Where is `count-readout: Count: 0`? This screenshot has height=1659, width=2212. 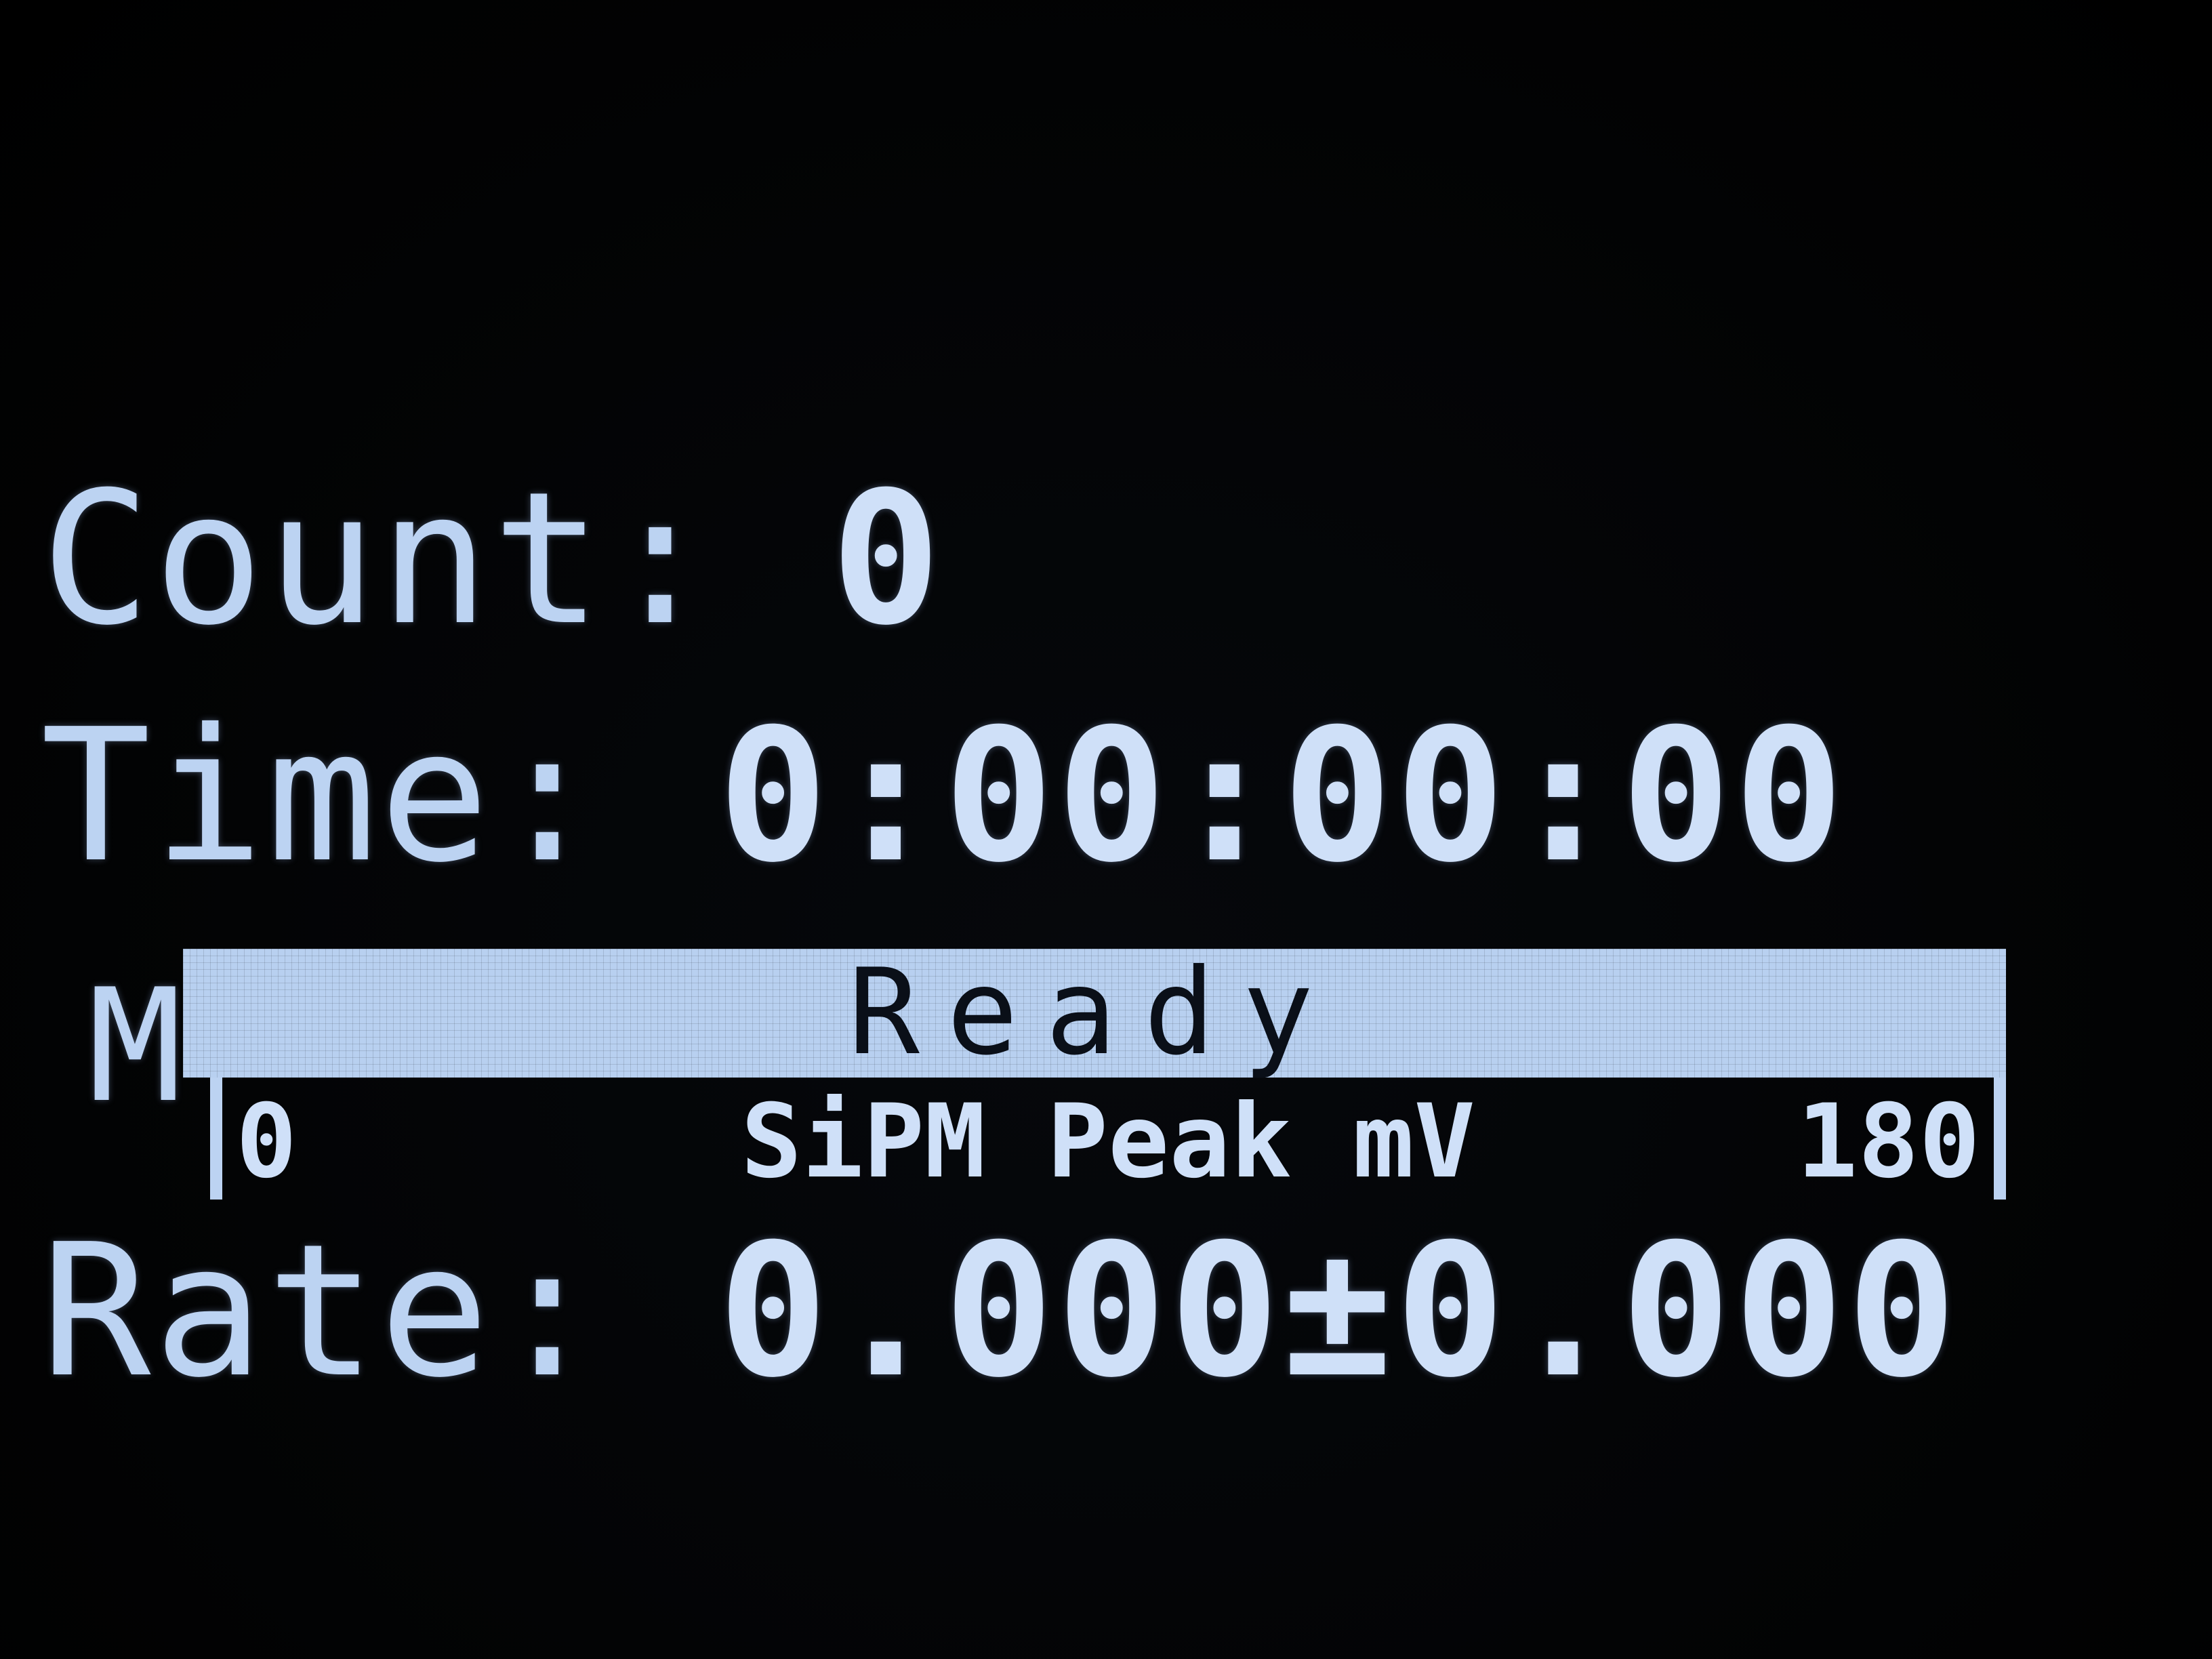 count-readout: Count: 0 is located at coordinates (492, 559).